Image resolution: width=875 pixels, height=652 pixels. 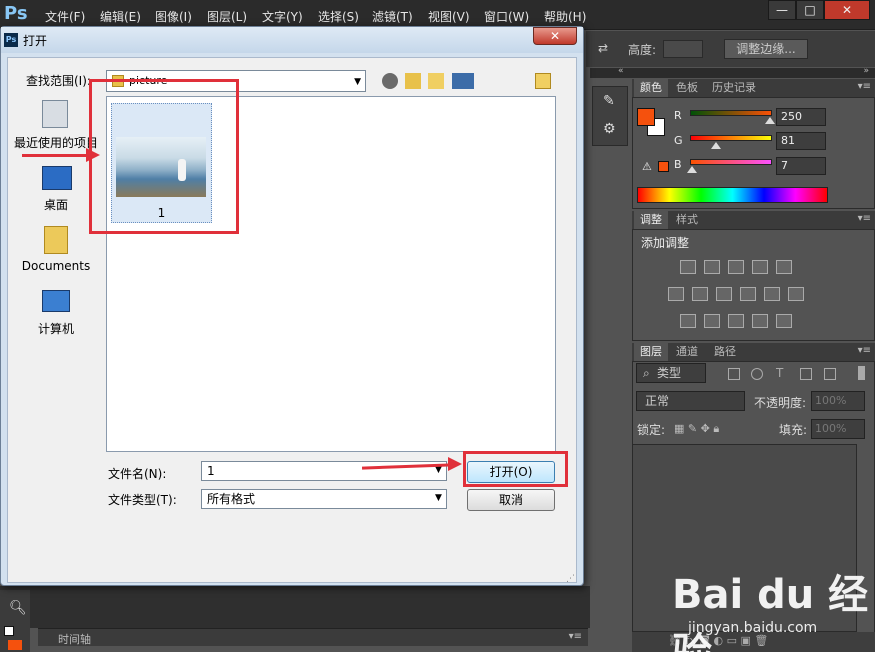 What do you see at coordinates (690, 401) in the screenshot?
I see `blend-mode-select: 正常` at bounding box center [690, 401].